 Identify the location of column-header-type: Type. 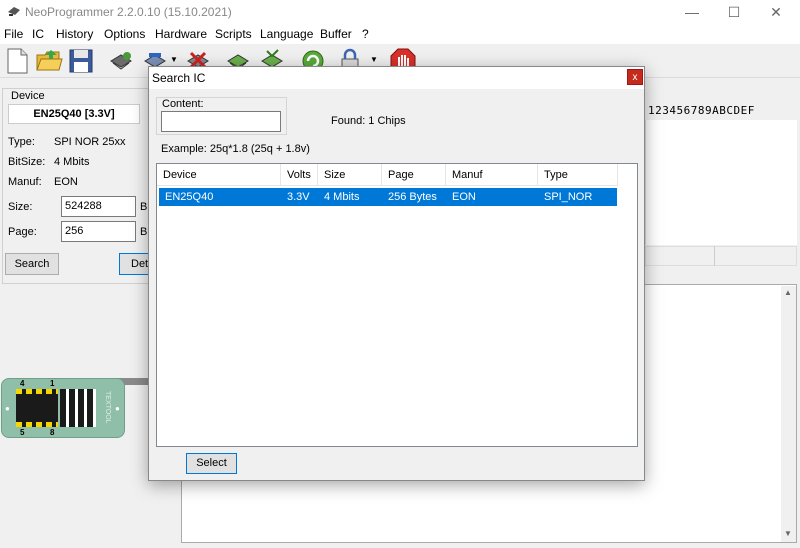
(578, 175).